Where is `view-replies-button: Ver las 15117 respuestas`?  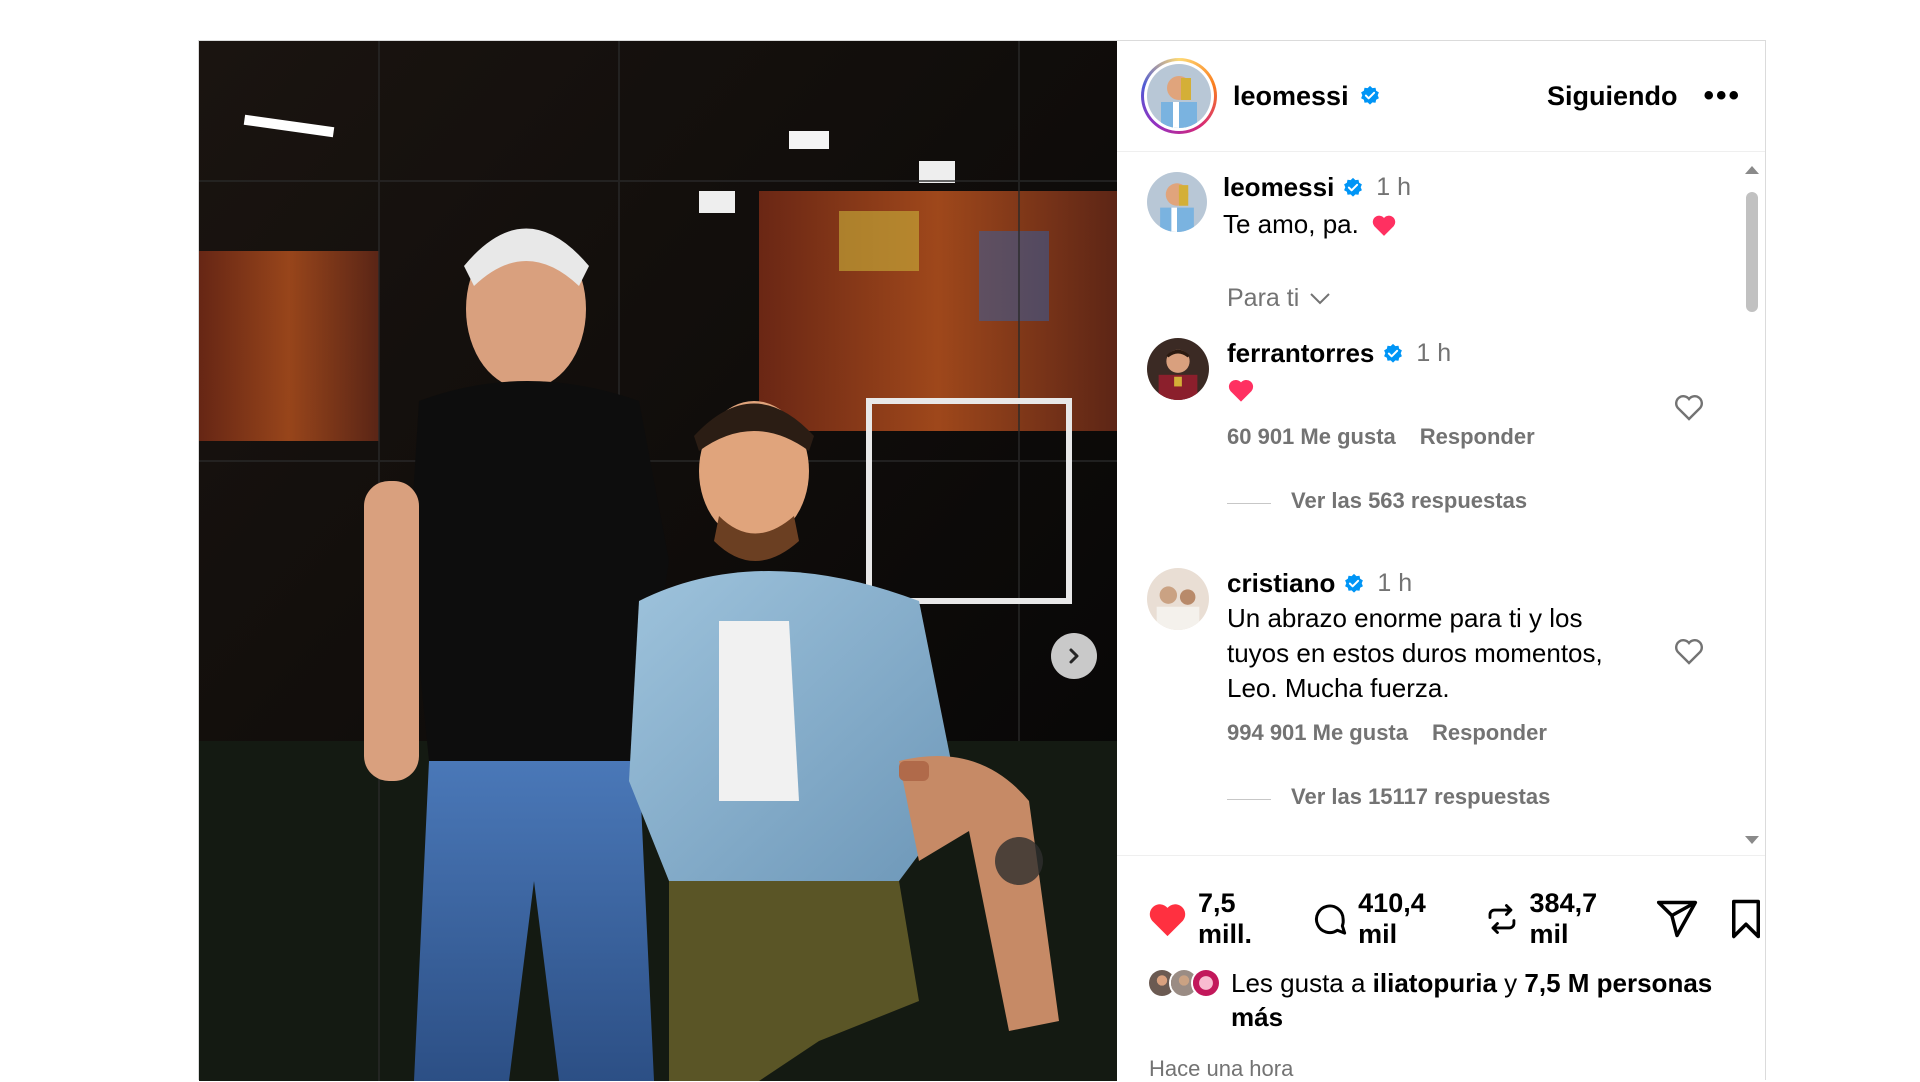 view-replies-button: Ver las 15117 respuestas is located at coordinates (1420, 796).